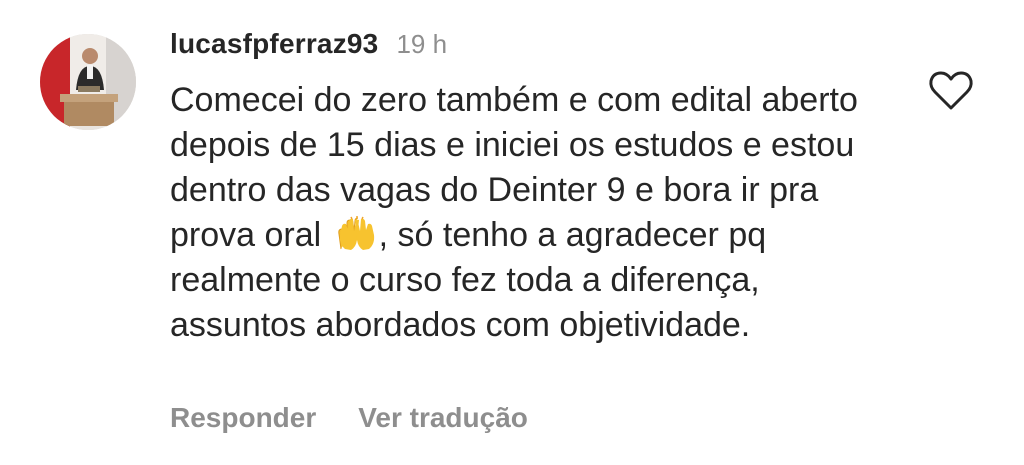 This screenshot has height=465, width=1024. What do you see at coordinates (443, 418) in the screenshot?
I see `see-translation-button: Ver tradução` at bounding box center [443, 418].